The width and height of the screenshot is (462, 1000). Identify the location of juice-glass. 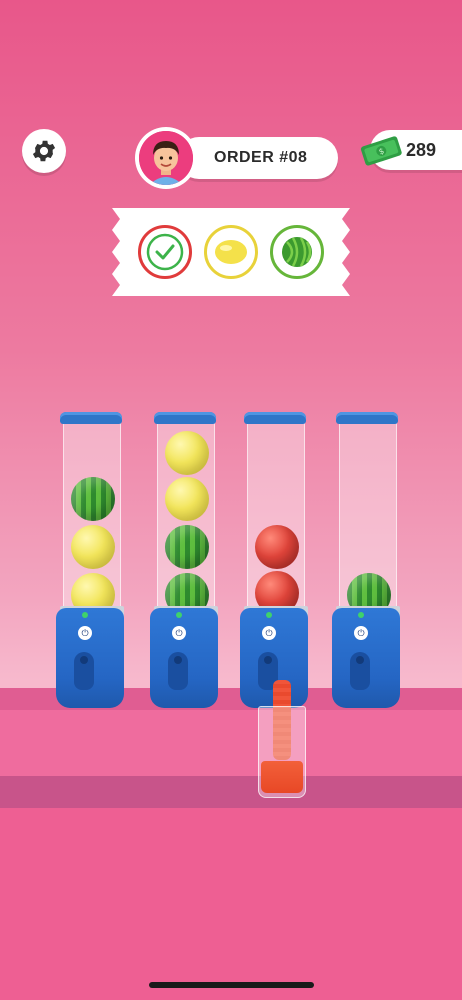
(282, 752).